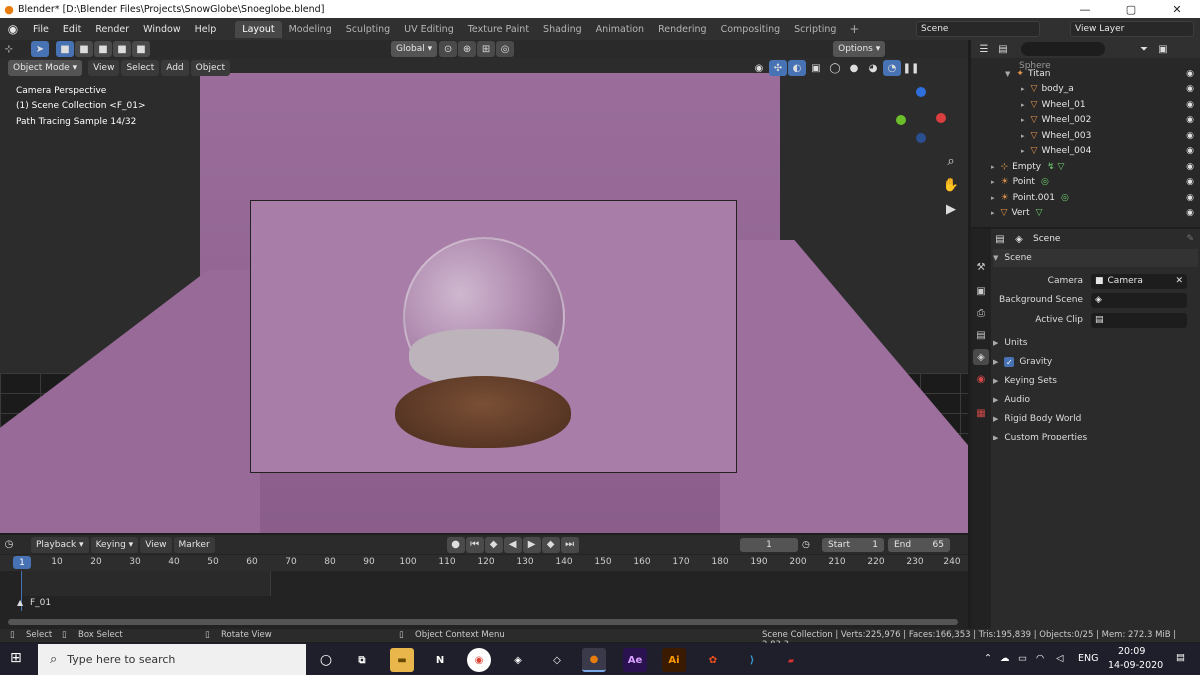 This screenshot has height=675, width=1200. What do you see at coordinates (1007, 74) in the screenshot?
I see `expand-icon: ▼` at bounding box center [1007, 74].